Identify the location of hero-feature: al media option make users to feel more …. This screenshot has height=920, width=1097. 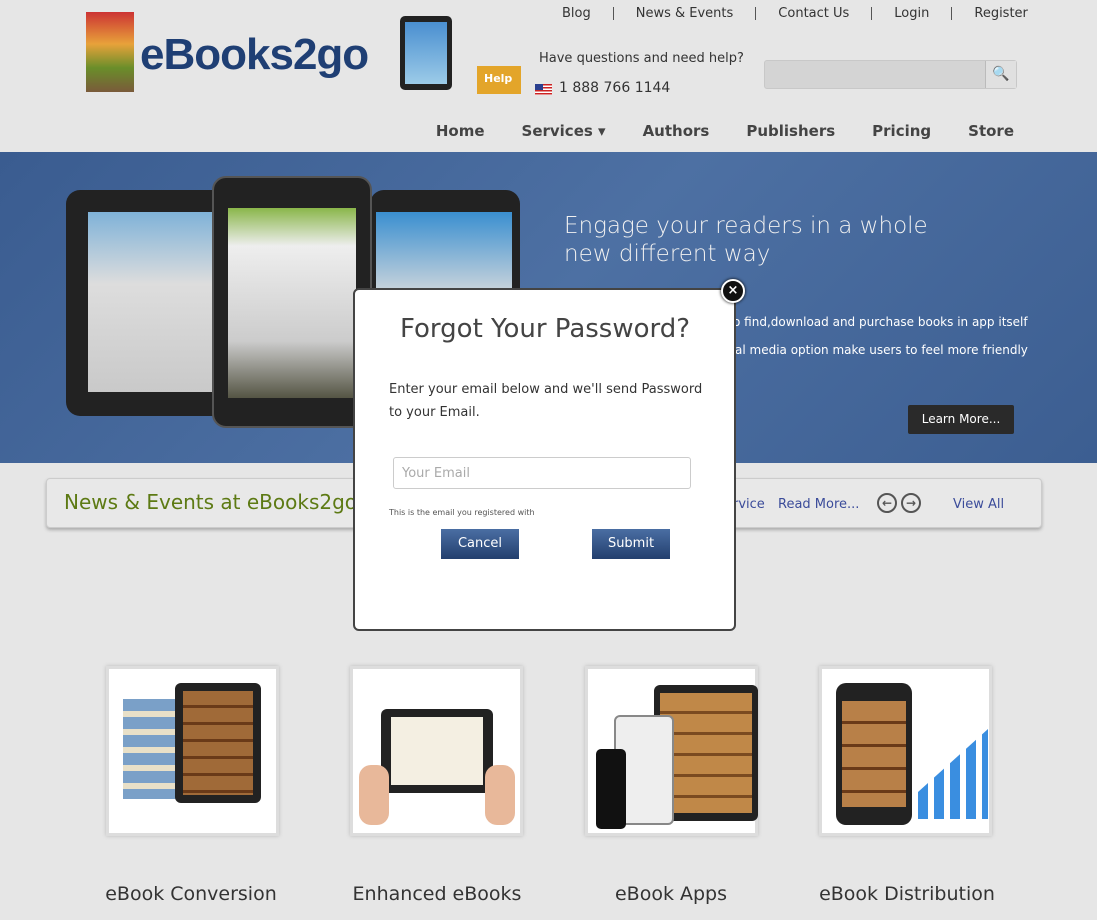
(881, 350).